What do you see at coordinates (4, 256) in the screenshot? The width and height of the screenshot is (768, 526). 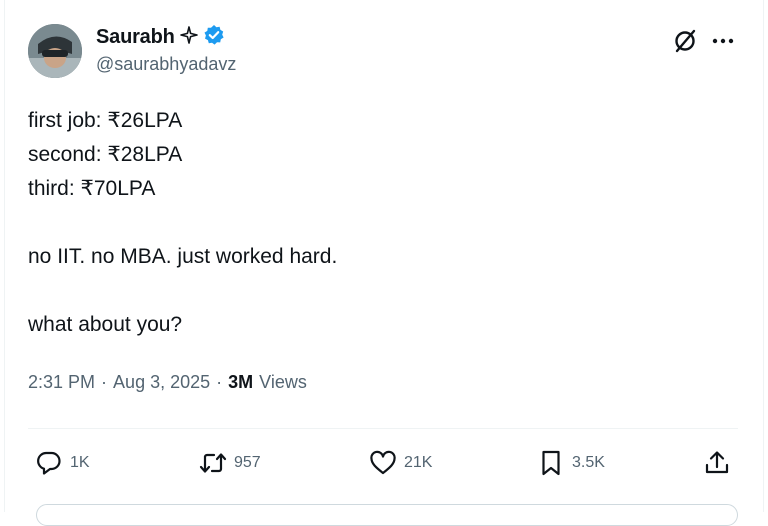 I see `left-border` at bounding box center [4, 256].